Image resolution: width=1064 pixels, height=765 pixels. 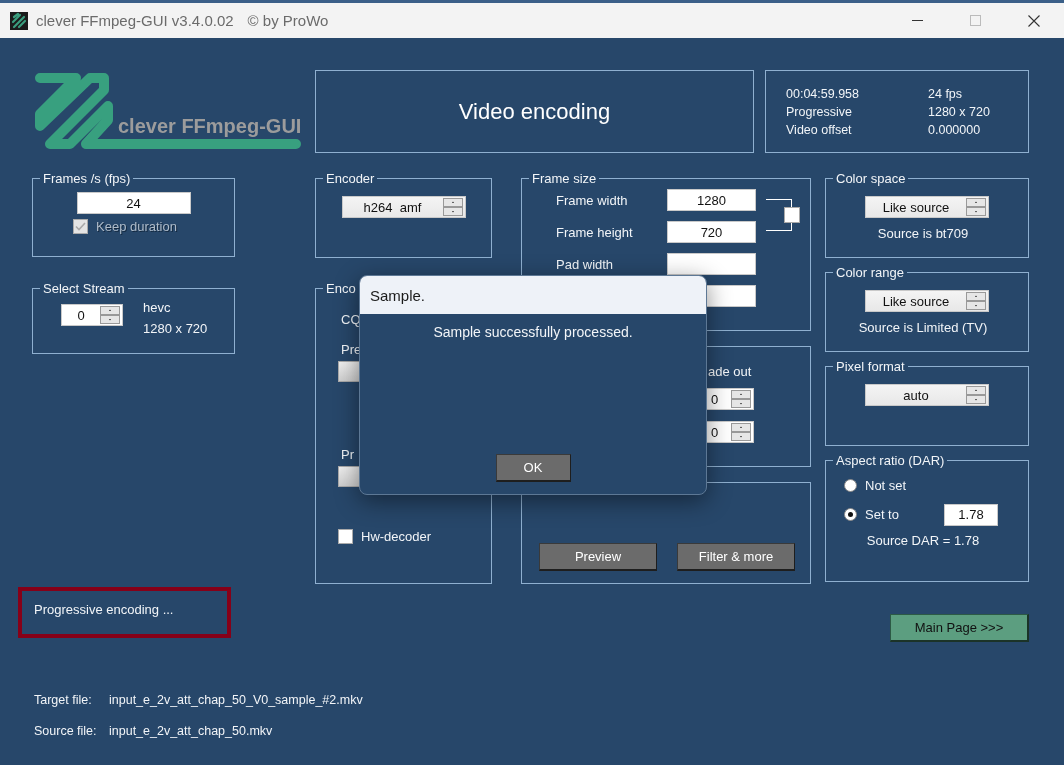 What do you see at coordinates (66, 731) in the screenshot?
I see `file-label: Source file:` at bounding box center [66, 731].